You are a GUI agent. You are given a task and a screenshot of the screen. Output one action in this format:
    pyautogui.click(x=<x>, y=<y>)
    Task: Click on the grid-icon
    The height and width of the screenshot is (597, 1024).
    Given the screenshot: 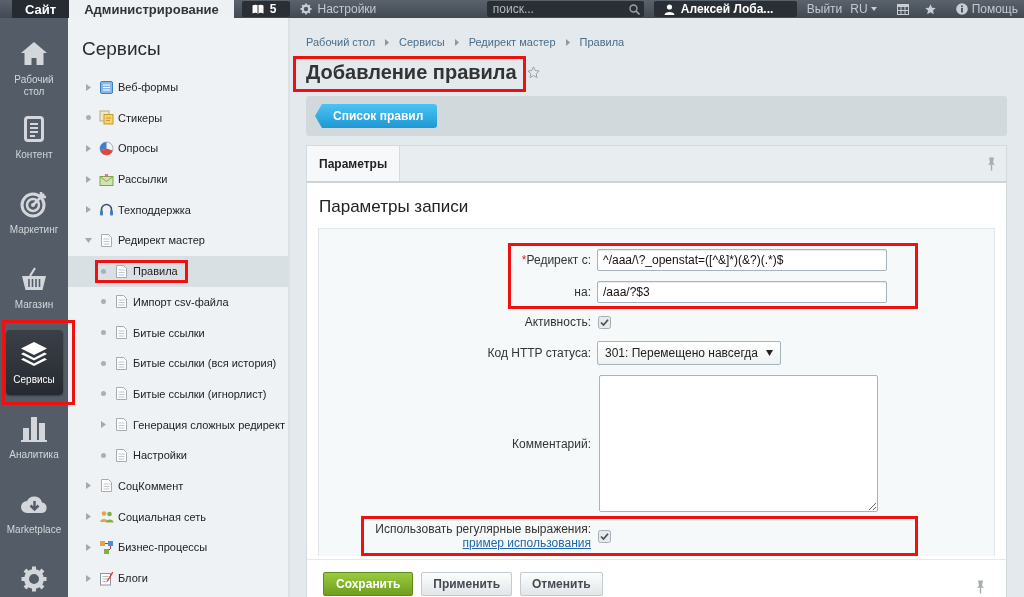 What is the action you would take?
    pyautogui.click(x=902, y=9)
    